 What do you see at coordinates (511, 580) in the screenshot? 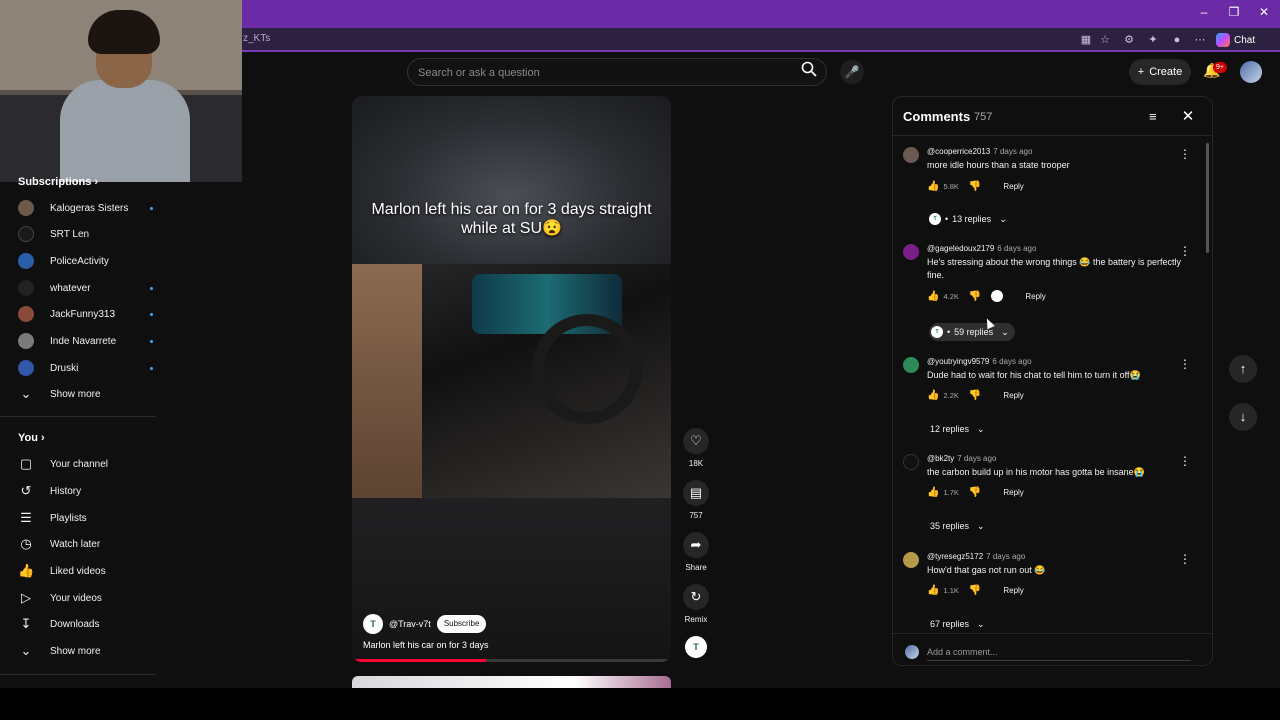
I see `video-background-blur` at bounding box center [511, 580].